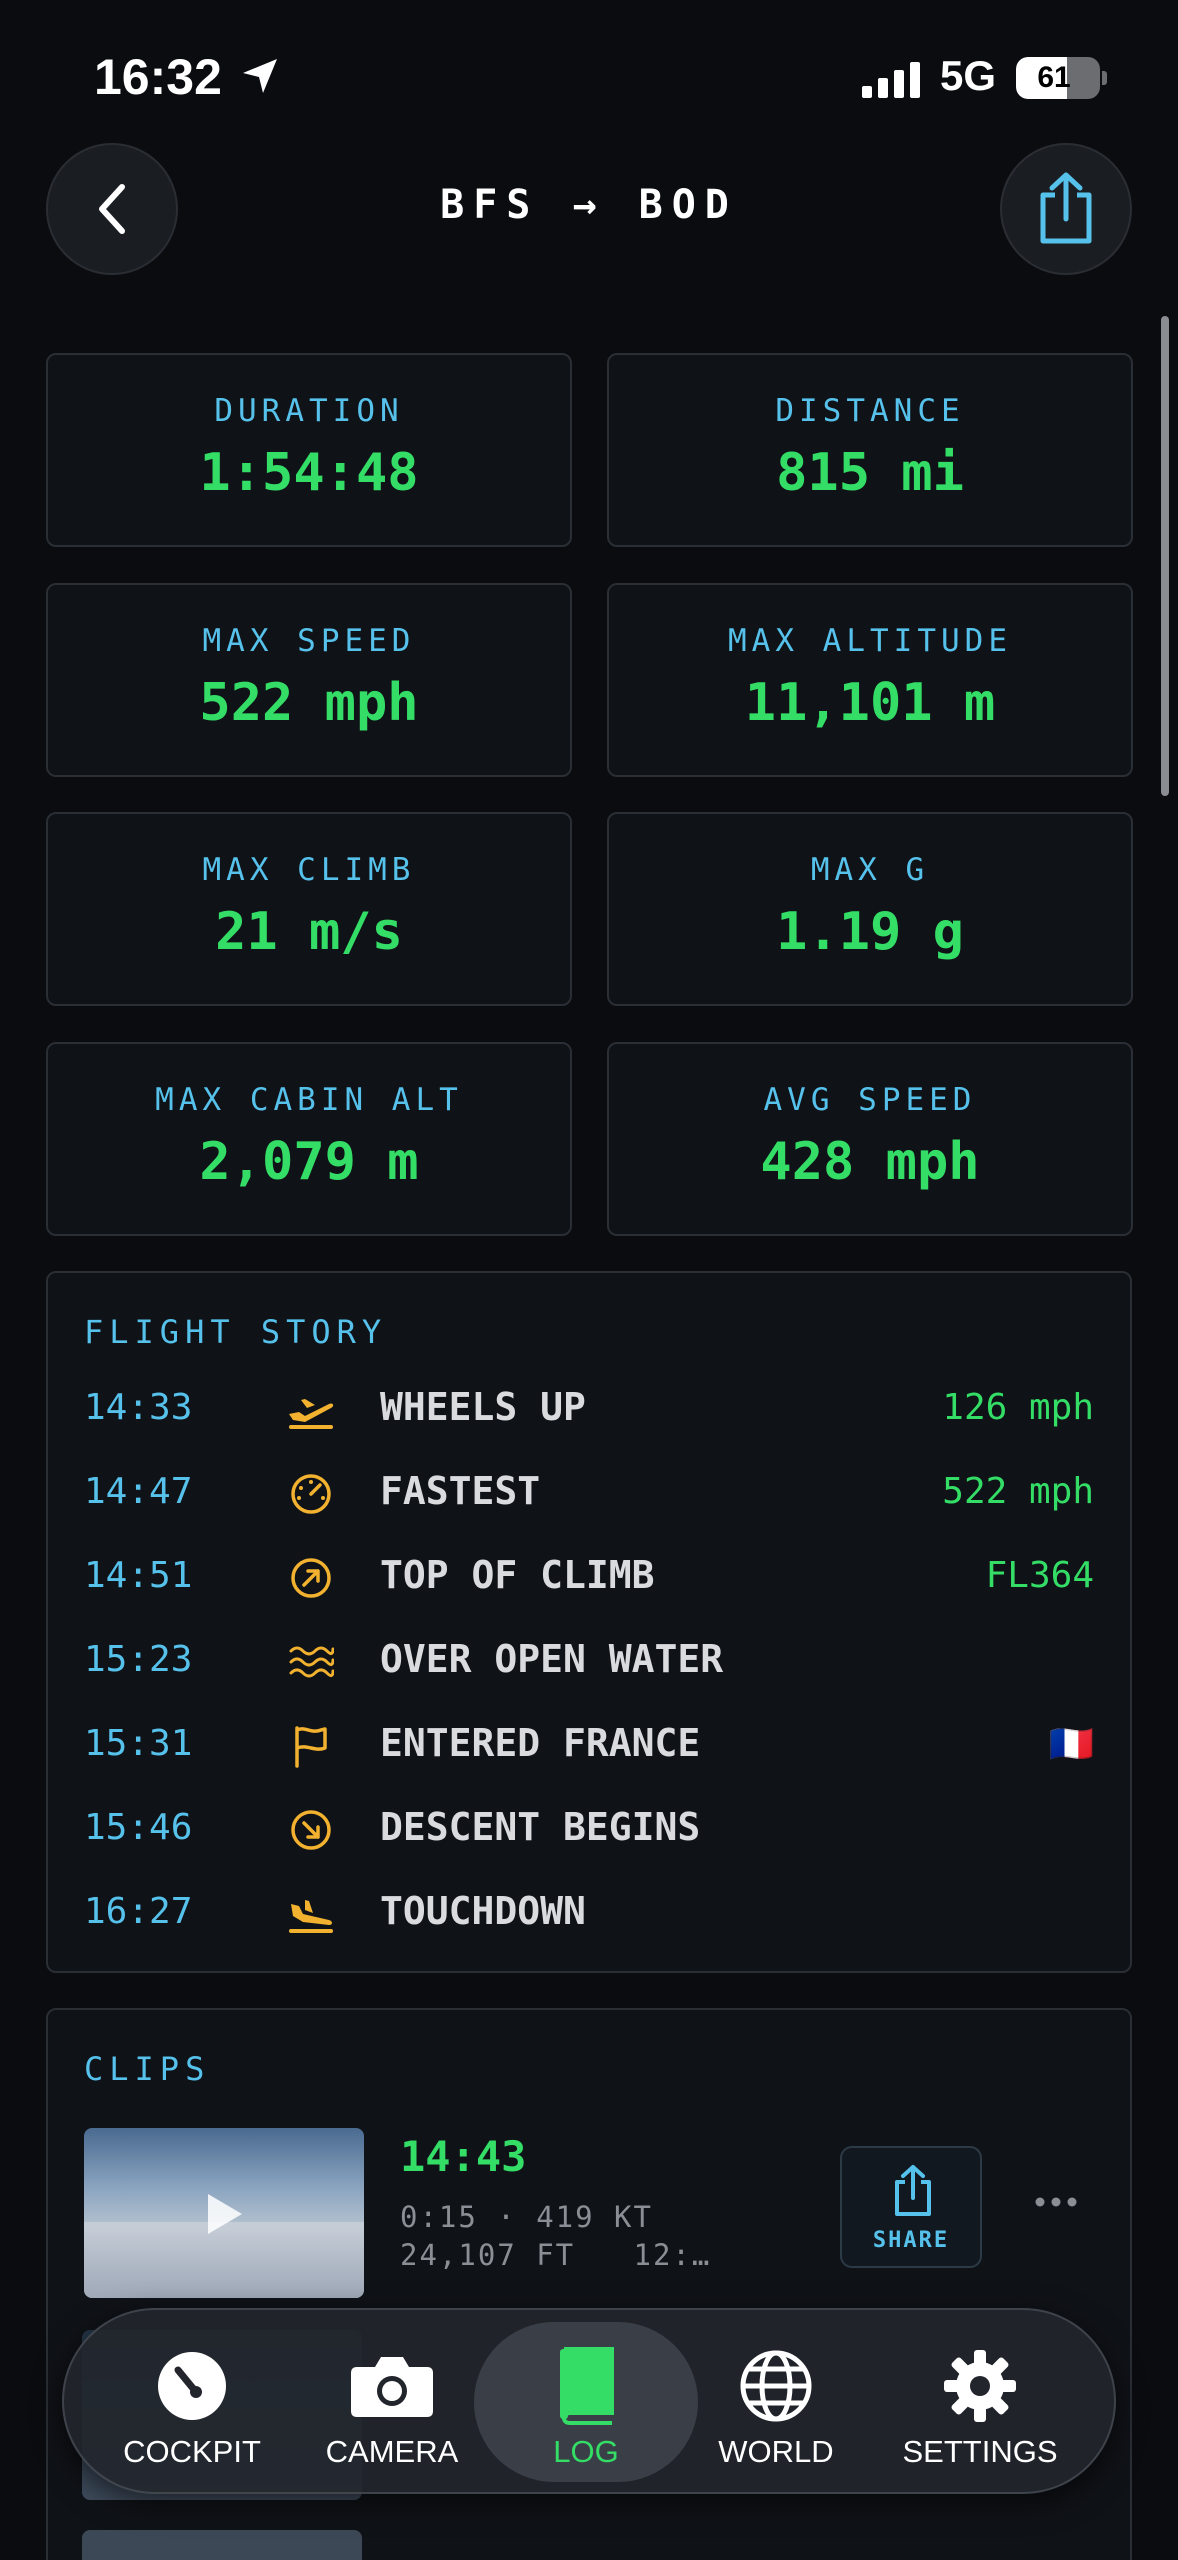 This screenshot has width=1178, height=2560. I want to click on more-options-icon, so click(1056, 2202).